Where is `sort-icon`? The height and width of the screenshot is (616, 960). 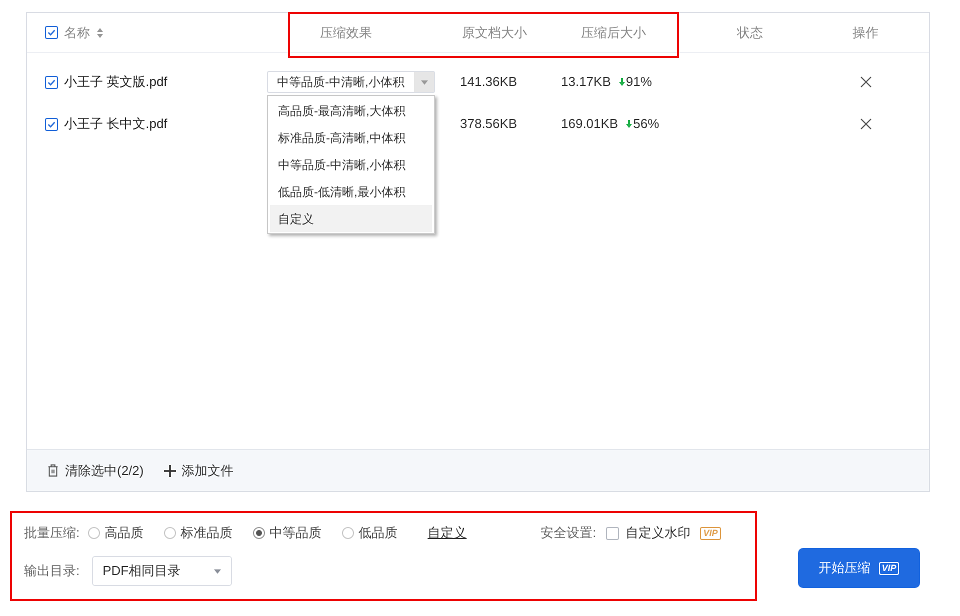
sort-icon is located at coordinates (100, 32).